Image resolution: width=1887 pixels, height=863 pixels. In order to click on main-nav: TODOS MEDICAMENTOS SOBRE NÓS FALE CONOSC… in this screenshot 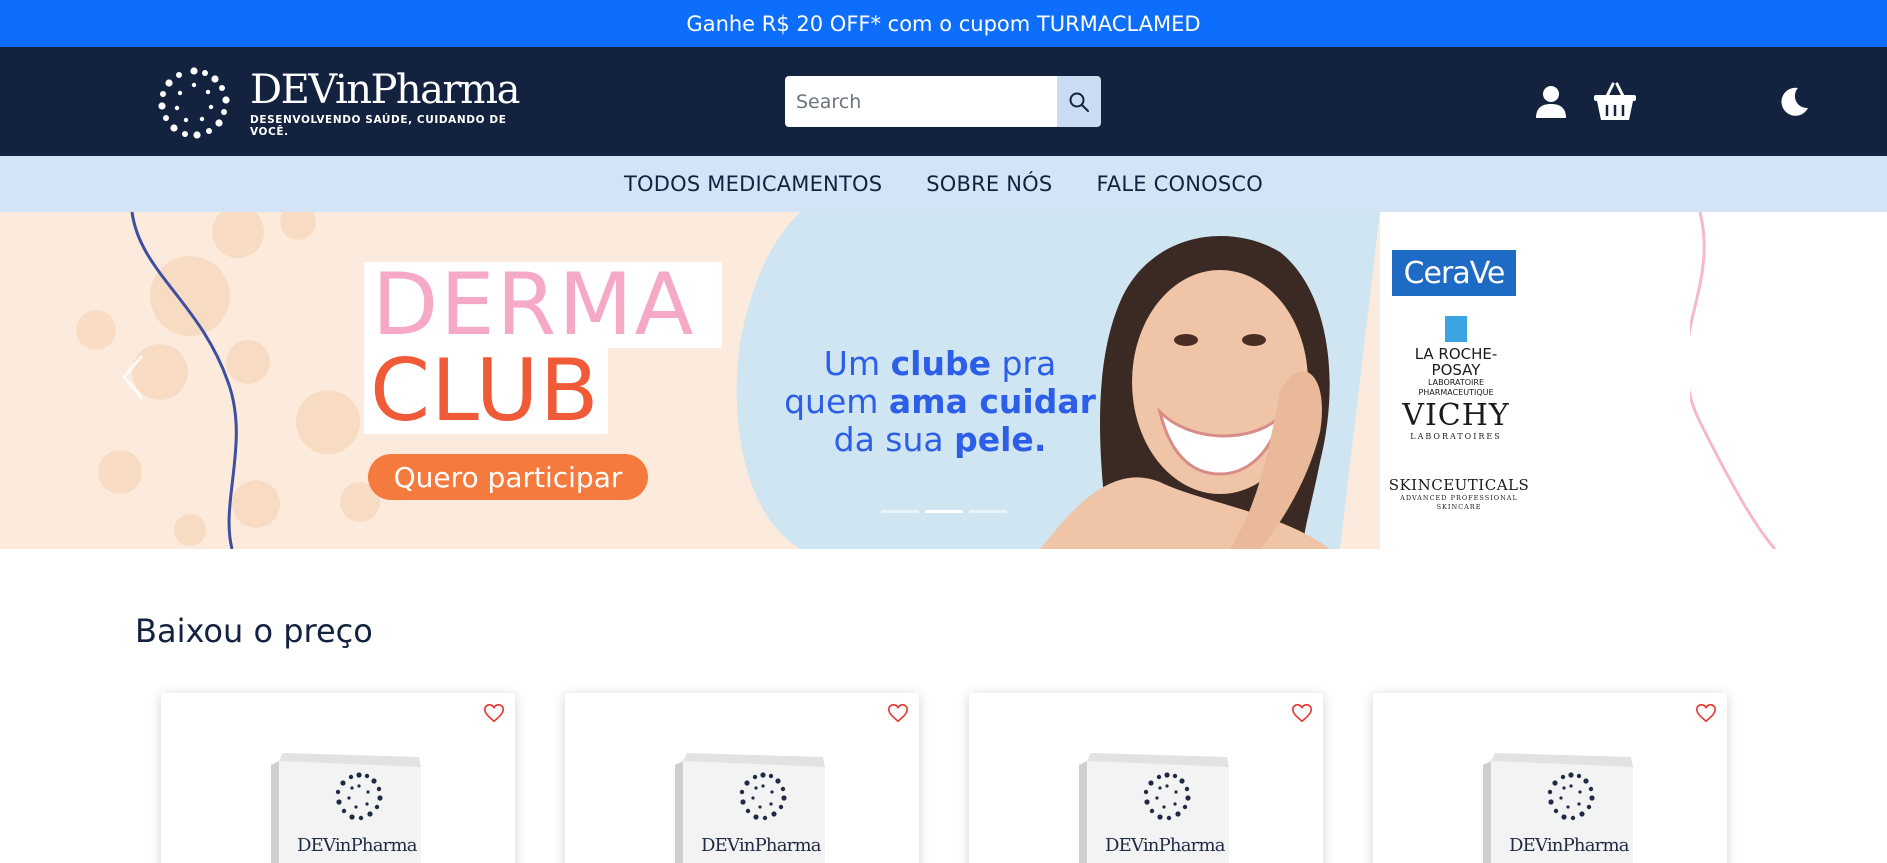, I will do `click(943, 184)`.